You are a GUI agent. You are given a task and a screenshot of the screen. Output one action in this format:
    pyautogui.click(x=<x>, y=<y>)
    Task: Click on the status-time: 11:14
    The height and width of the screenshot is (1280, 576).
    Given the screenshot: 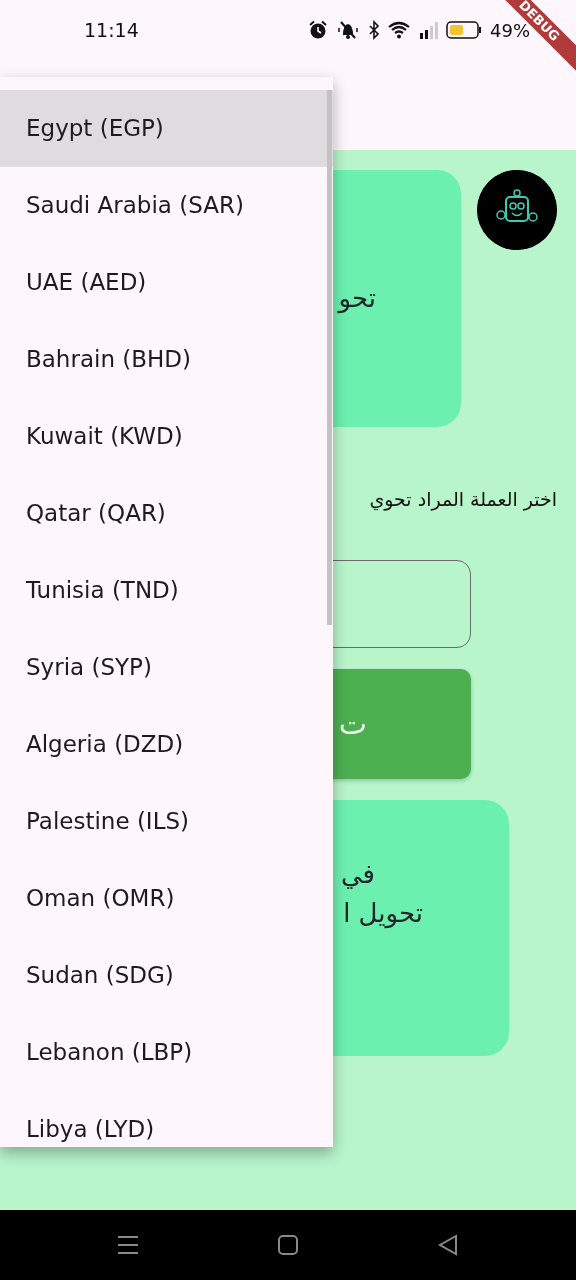 What is the action you would take?
    pyautogui.click(x=111, y=30)
    